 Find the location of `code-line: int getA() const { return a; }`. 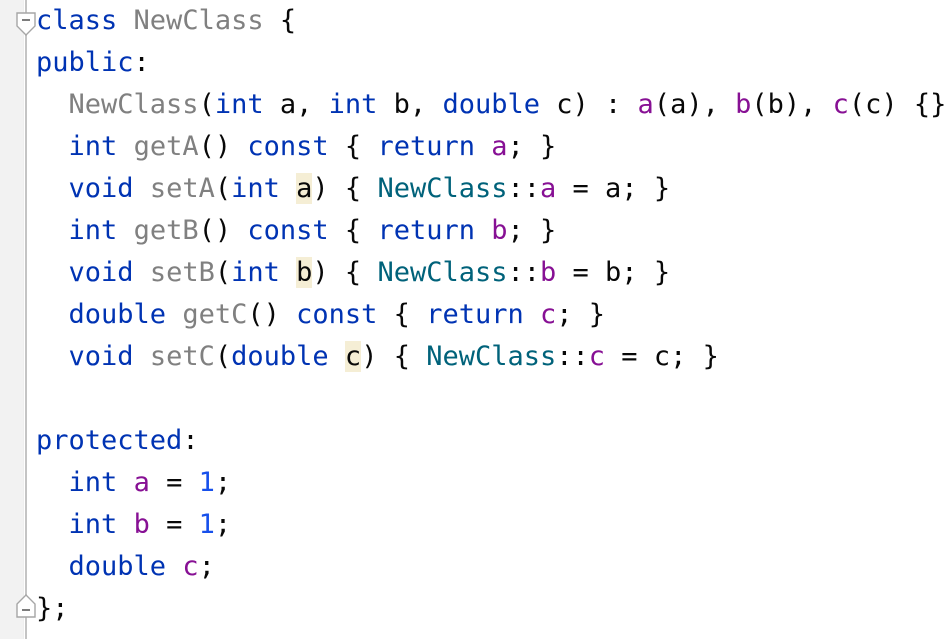

code-line: int getA() const { return a; } is located at coordinates (473, 147).